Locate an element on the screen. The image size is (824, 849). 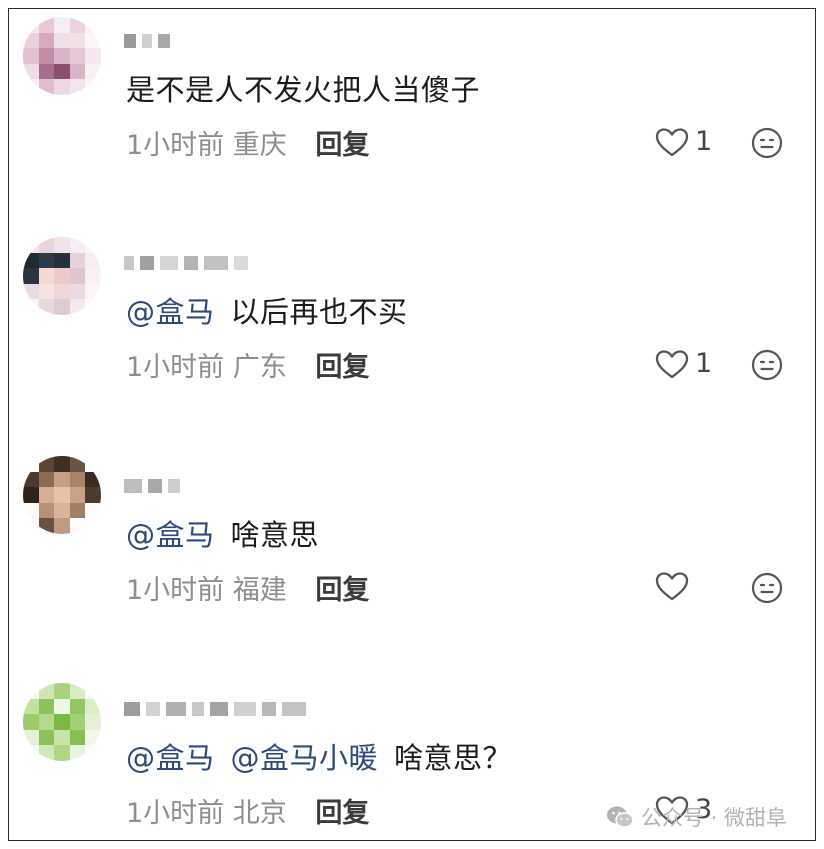
wechat-icon is located at coordinates (620, 817).